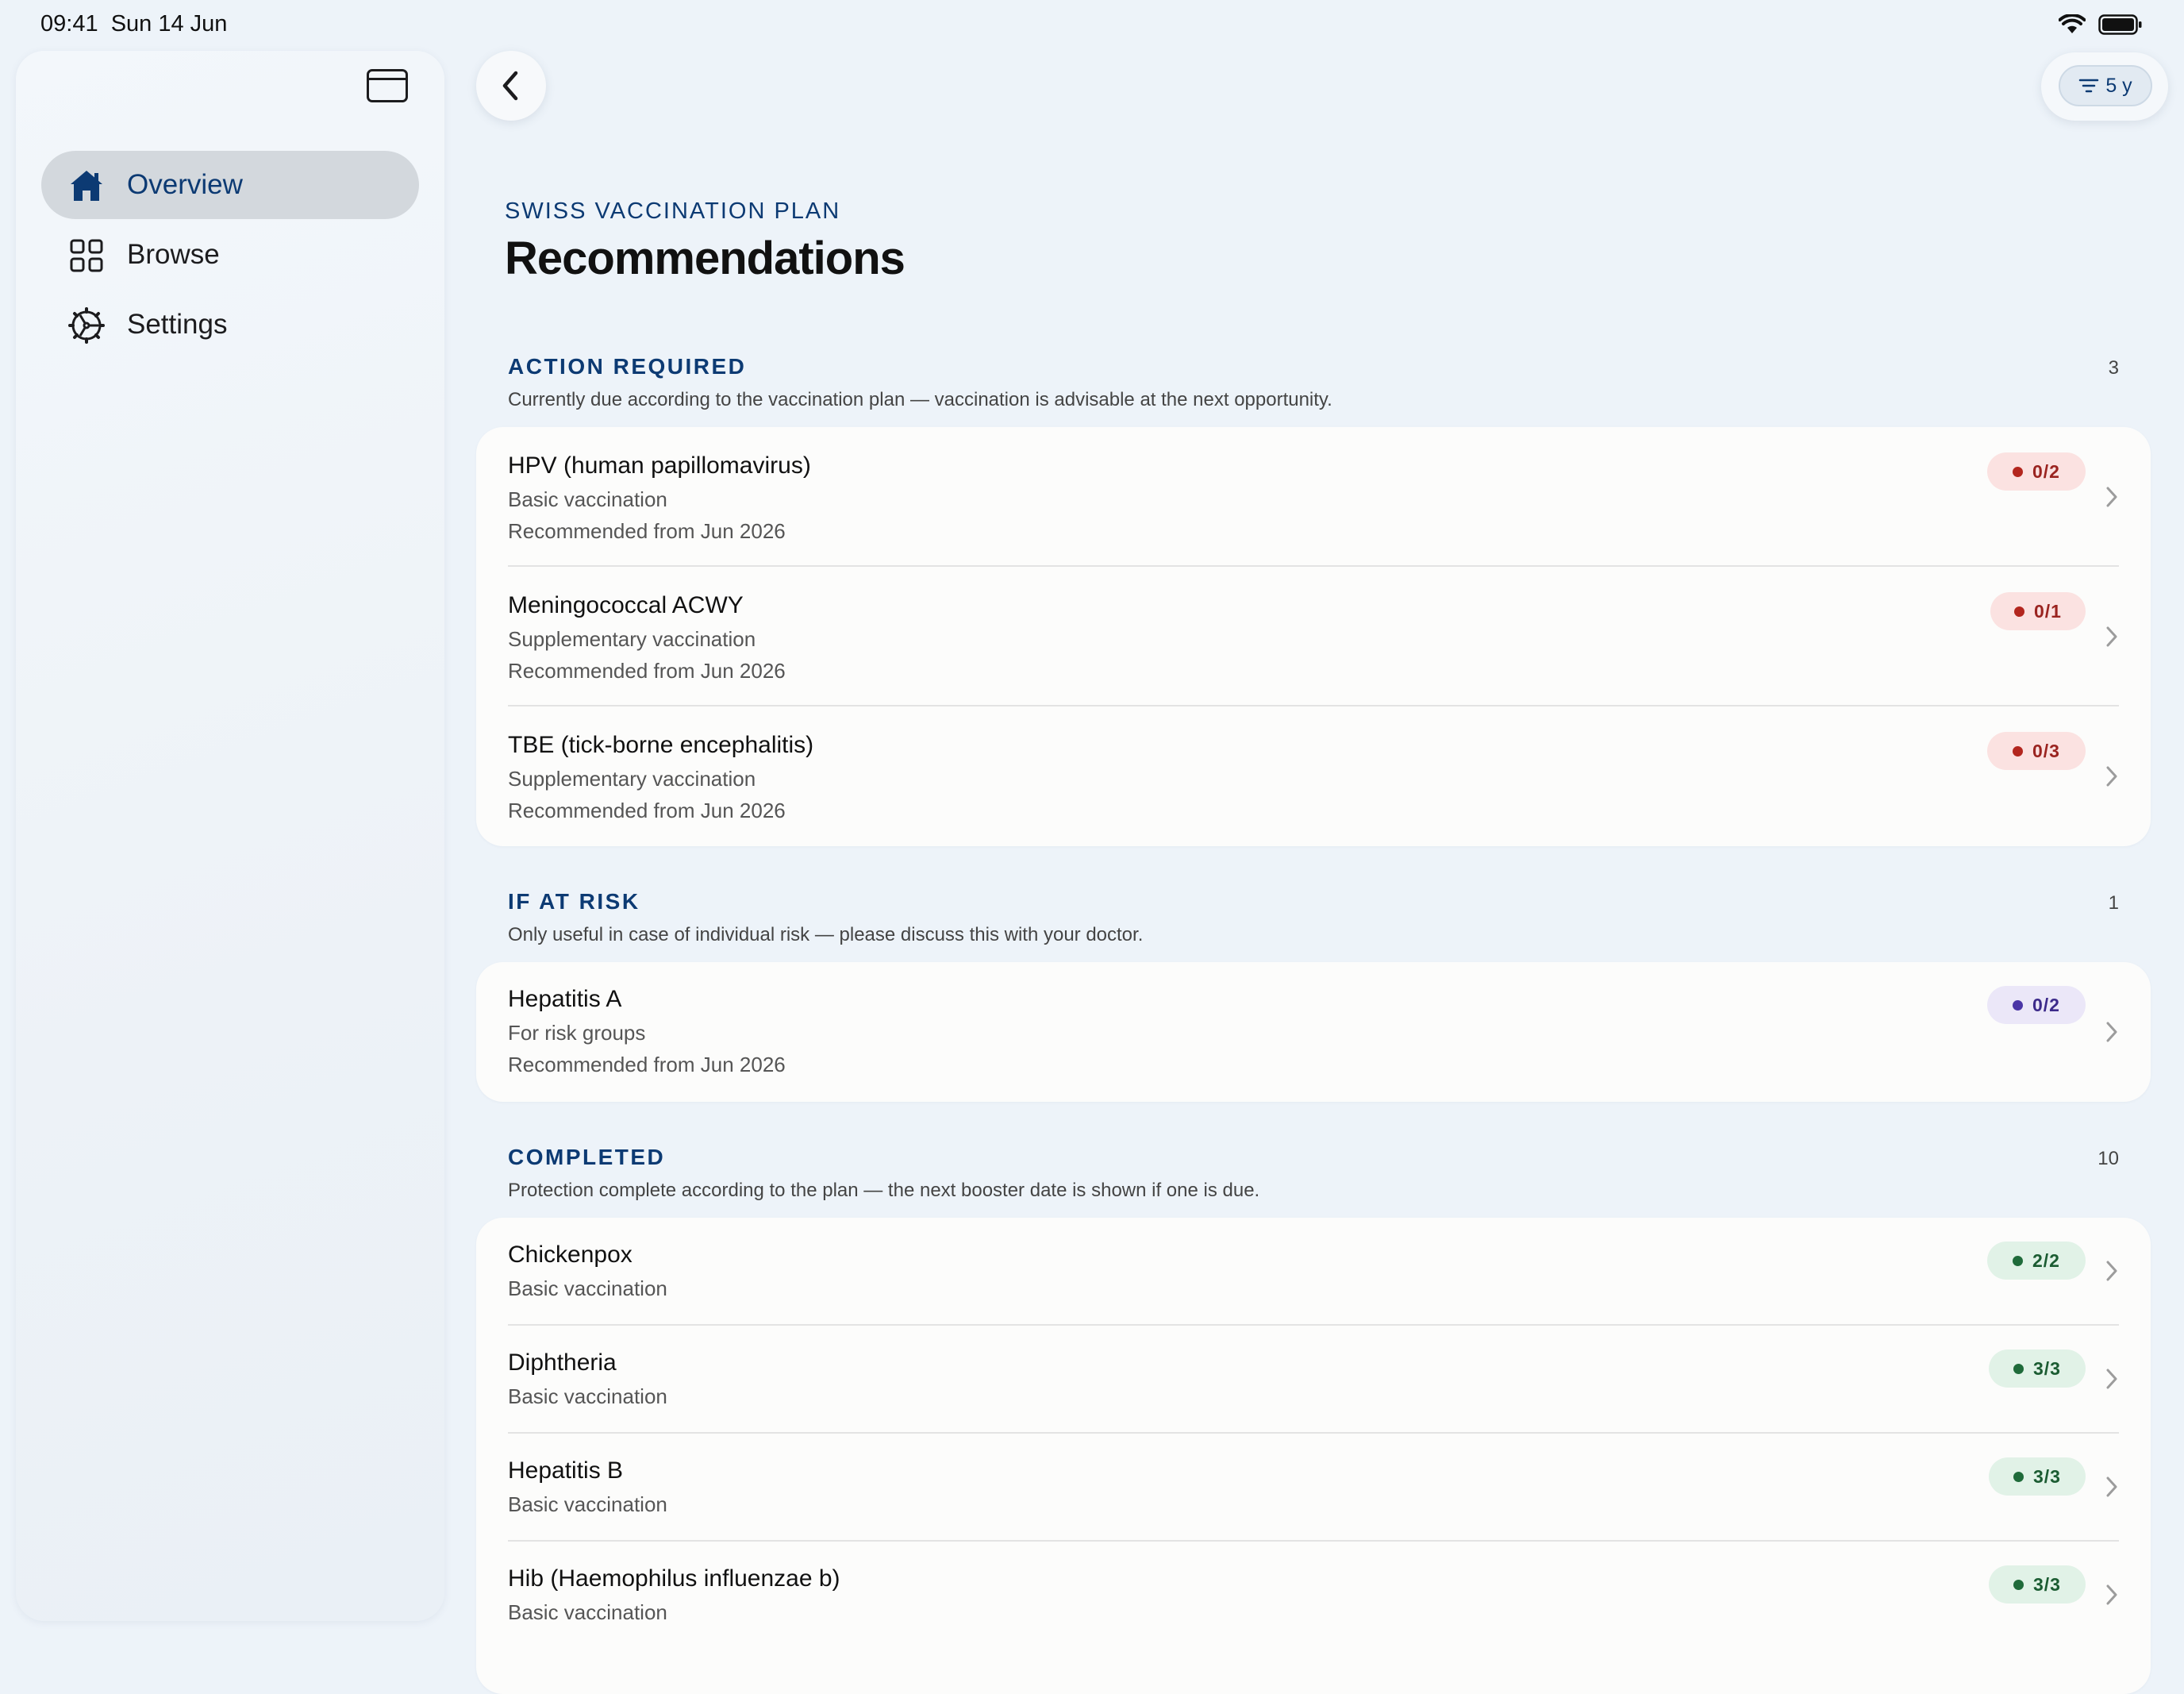  Describe the element at coordinates (230, 255) in the screenshot. I see `sidebar-item-browse: Browse` at that location.